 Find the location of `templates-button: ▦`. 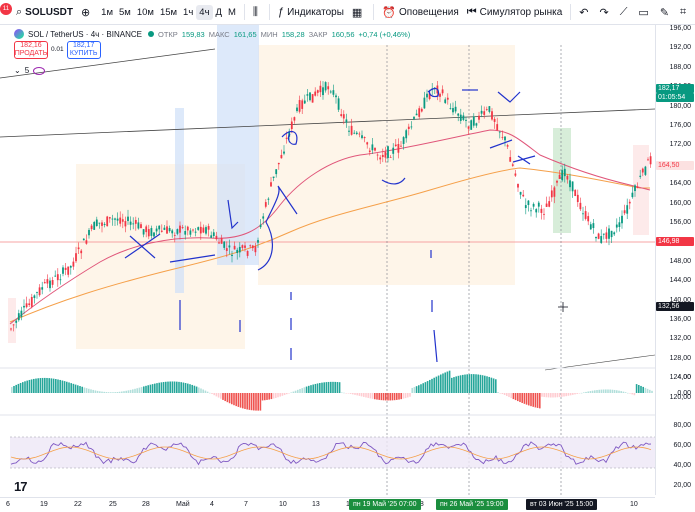

templates-button: ▦ is located at coordinates (358, 12).